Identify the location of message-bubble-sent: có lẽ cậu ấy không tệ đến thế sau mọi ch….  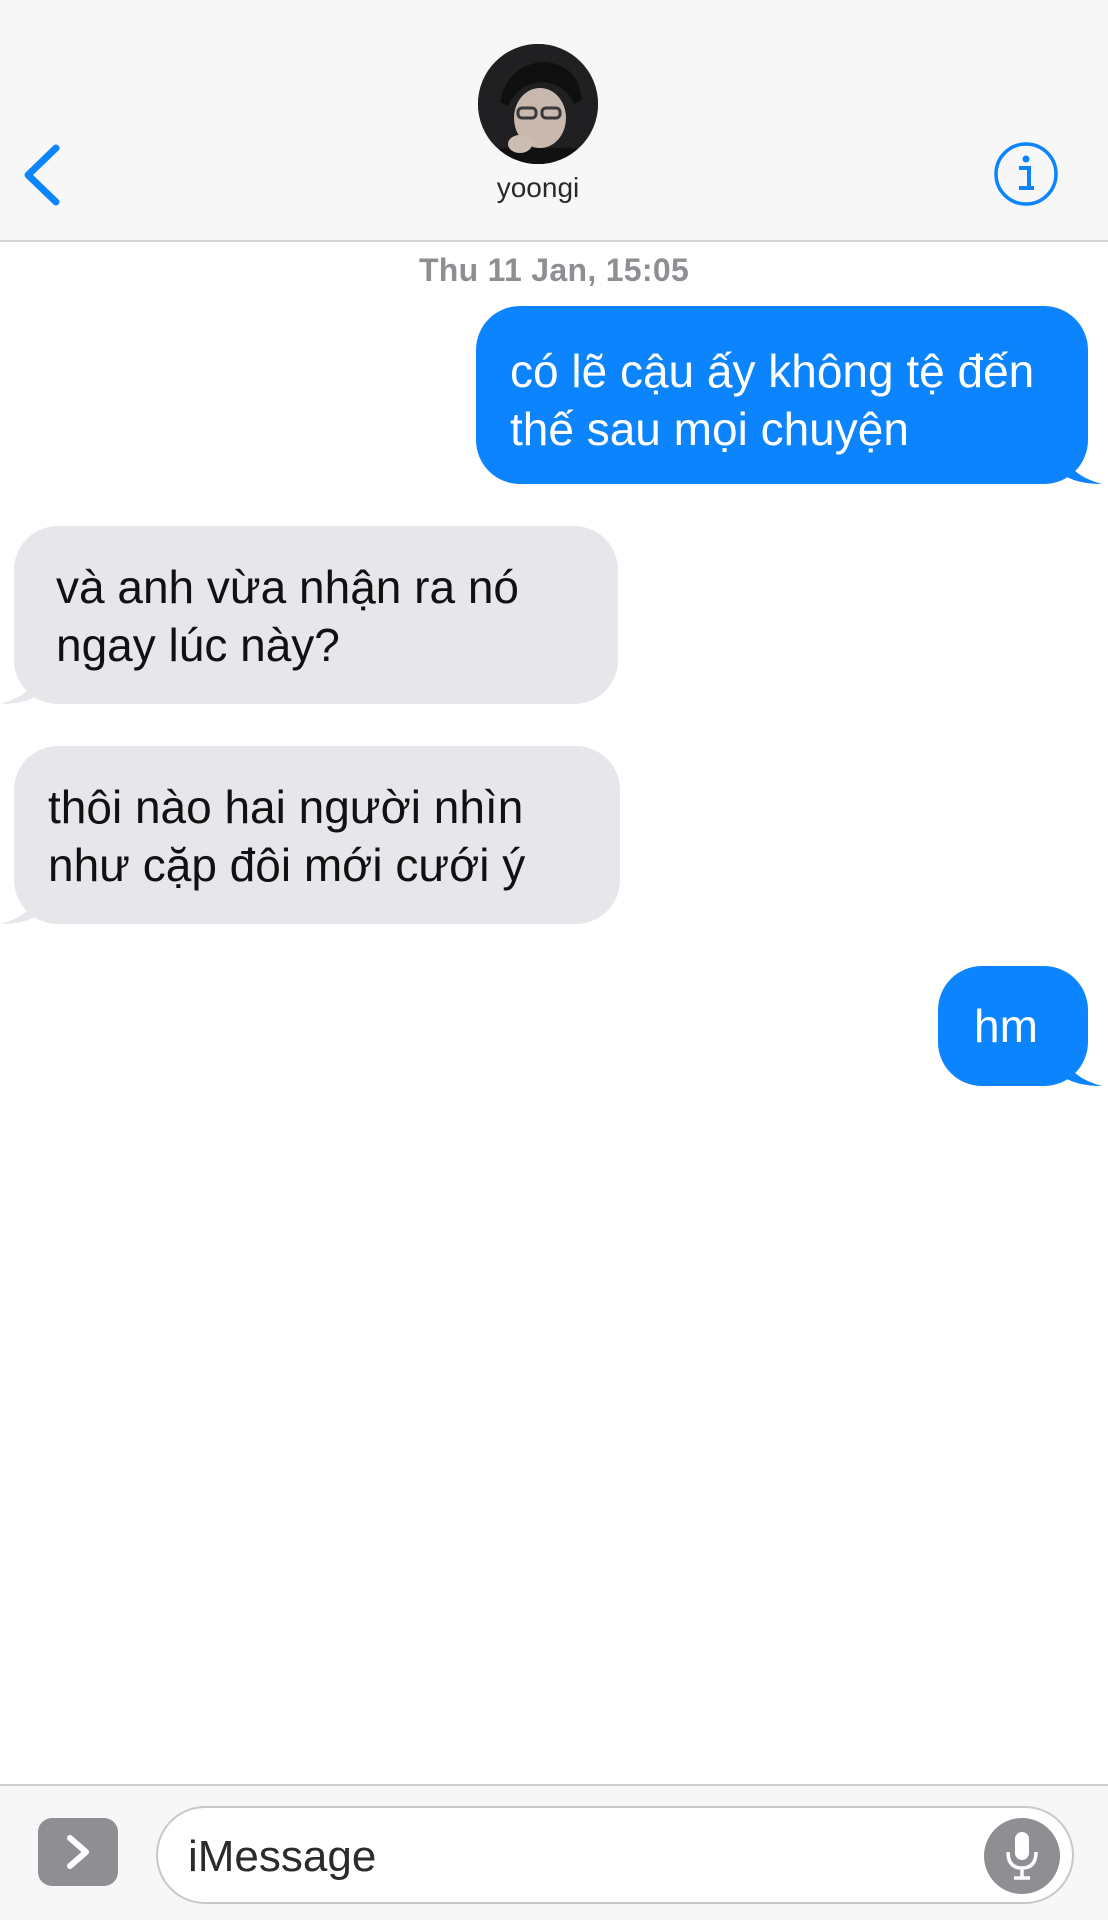
(789, 395).